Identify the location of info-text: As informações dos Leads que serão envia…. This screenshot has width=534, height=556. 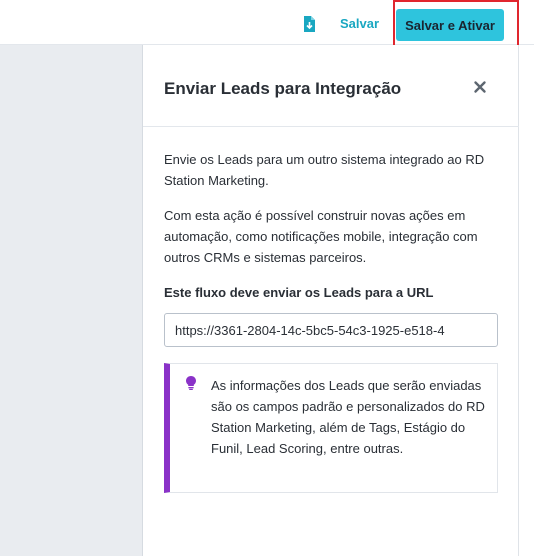
(348, 417).